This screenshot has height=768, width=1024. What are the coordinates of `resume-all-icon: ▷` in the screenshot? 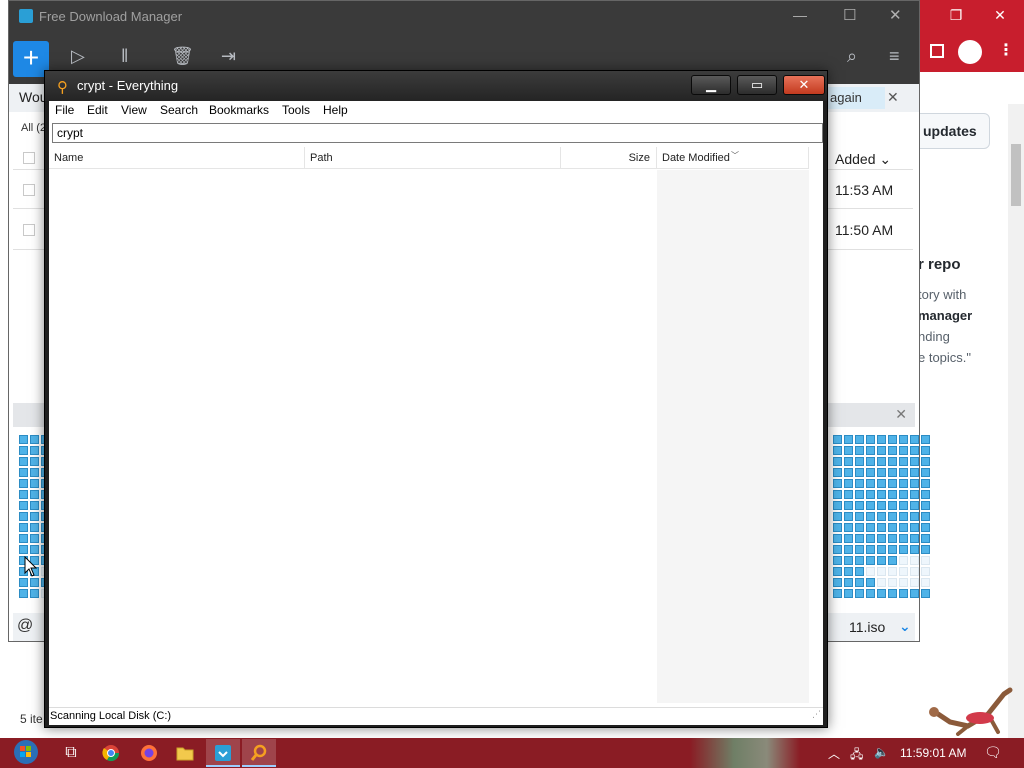 It's located at (78, 56).